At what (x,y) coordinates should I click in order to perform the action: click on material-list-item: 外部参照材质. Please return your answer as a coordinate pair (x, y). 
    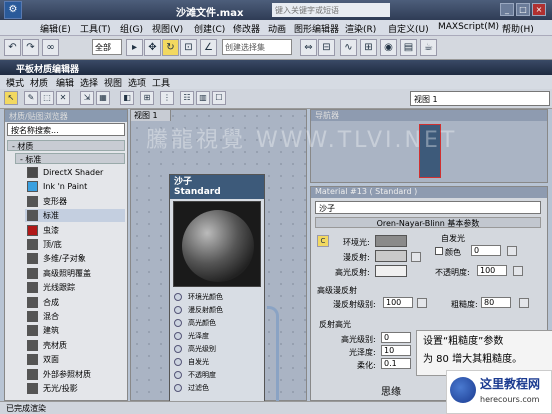
    Looking at the image, I should click on (75, 374).